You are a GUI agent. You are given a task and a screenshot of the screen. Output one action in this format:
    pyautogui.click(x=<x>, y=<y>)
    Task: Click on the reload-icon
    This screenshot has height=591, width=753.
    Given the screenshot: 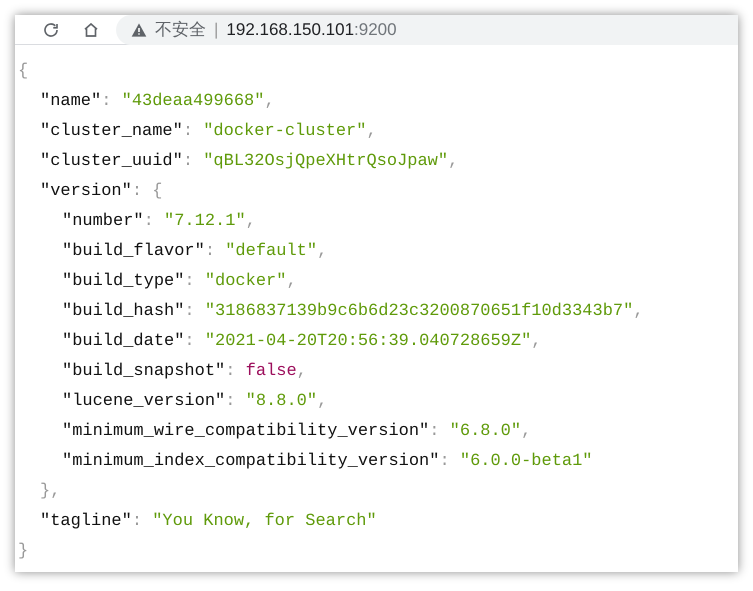 What is the action you would take?
    pyautogui.click(x=51, y=29)
    